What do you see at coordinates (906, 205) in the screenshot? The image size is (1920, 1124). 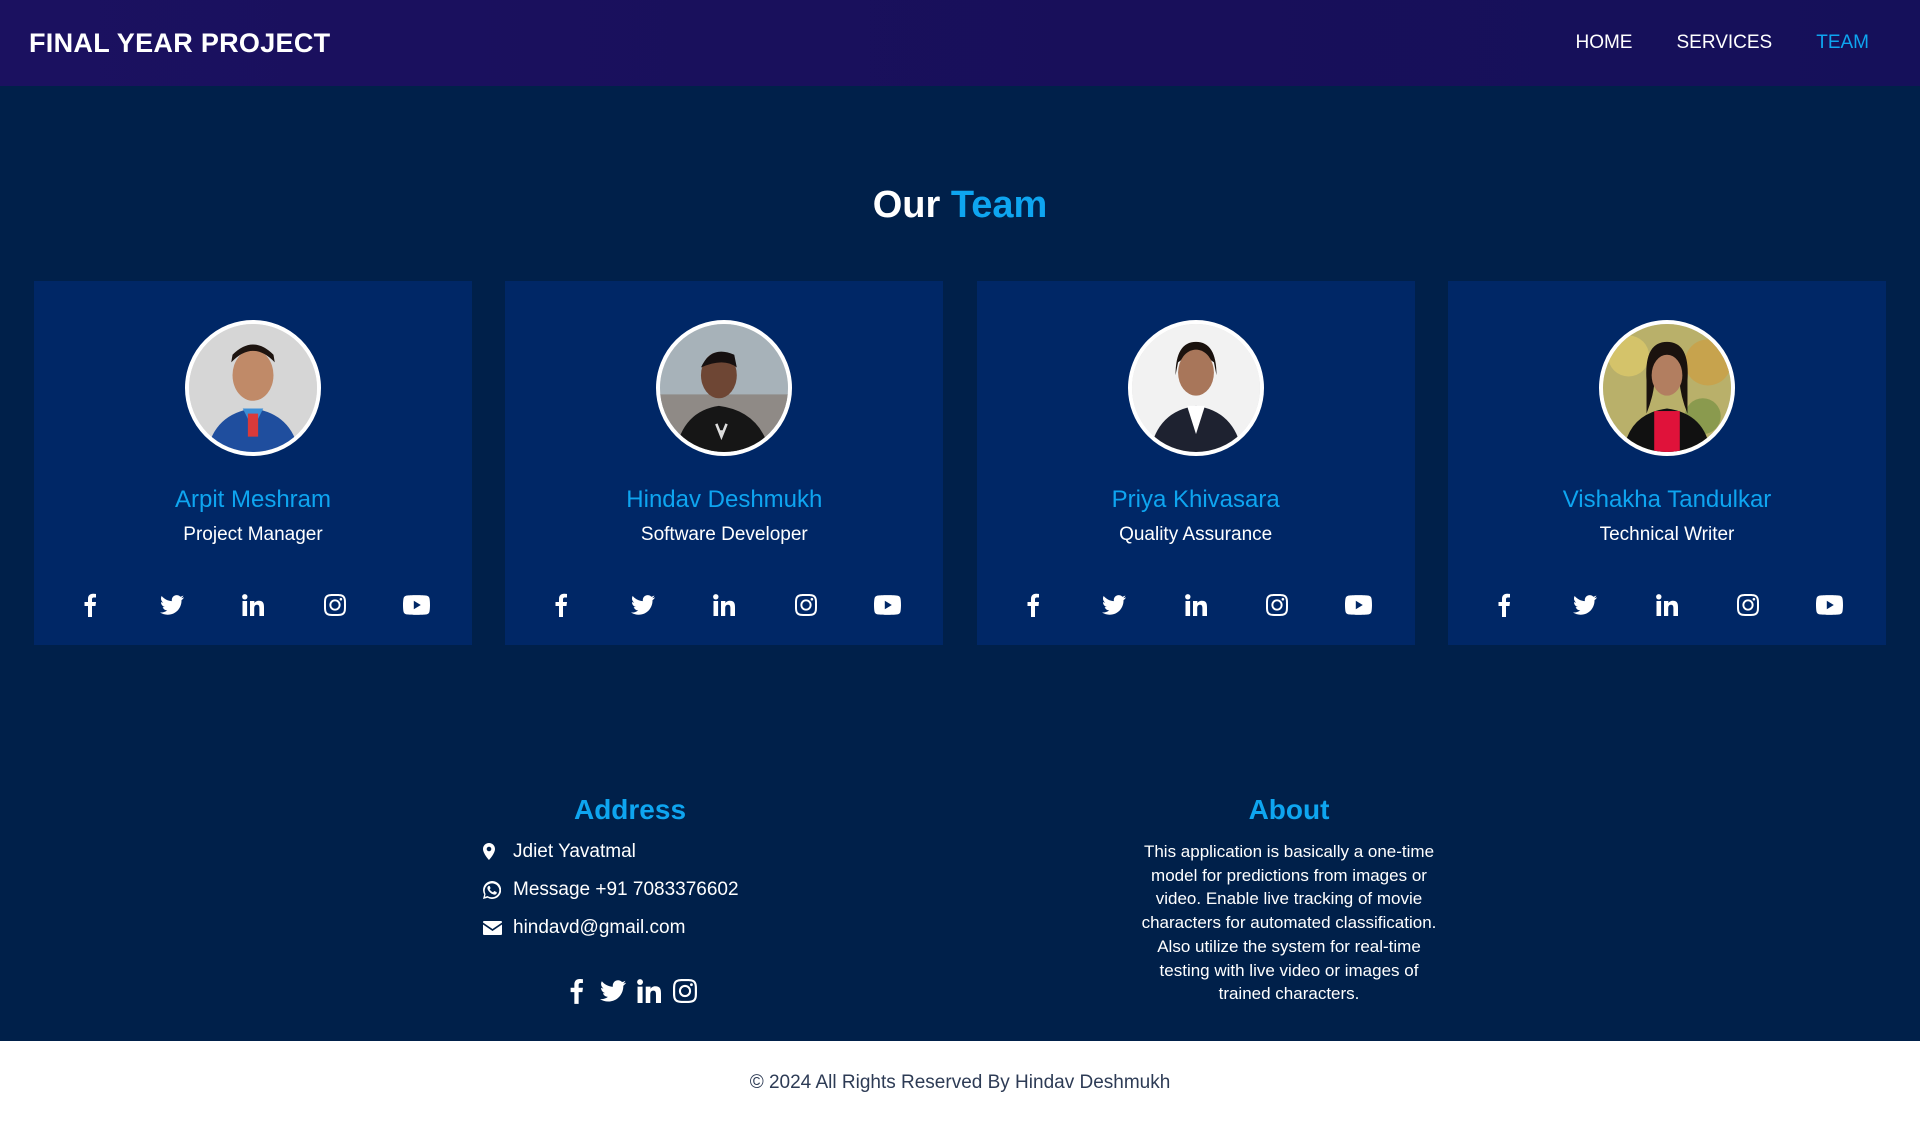 I see `title-prefix: Our` at bounding box center [906, 205].